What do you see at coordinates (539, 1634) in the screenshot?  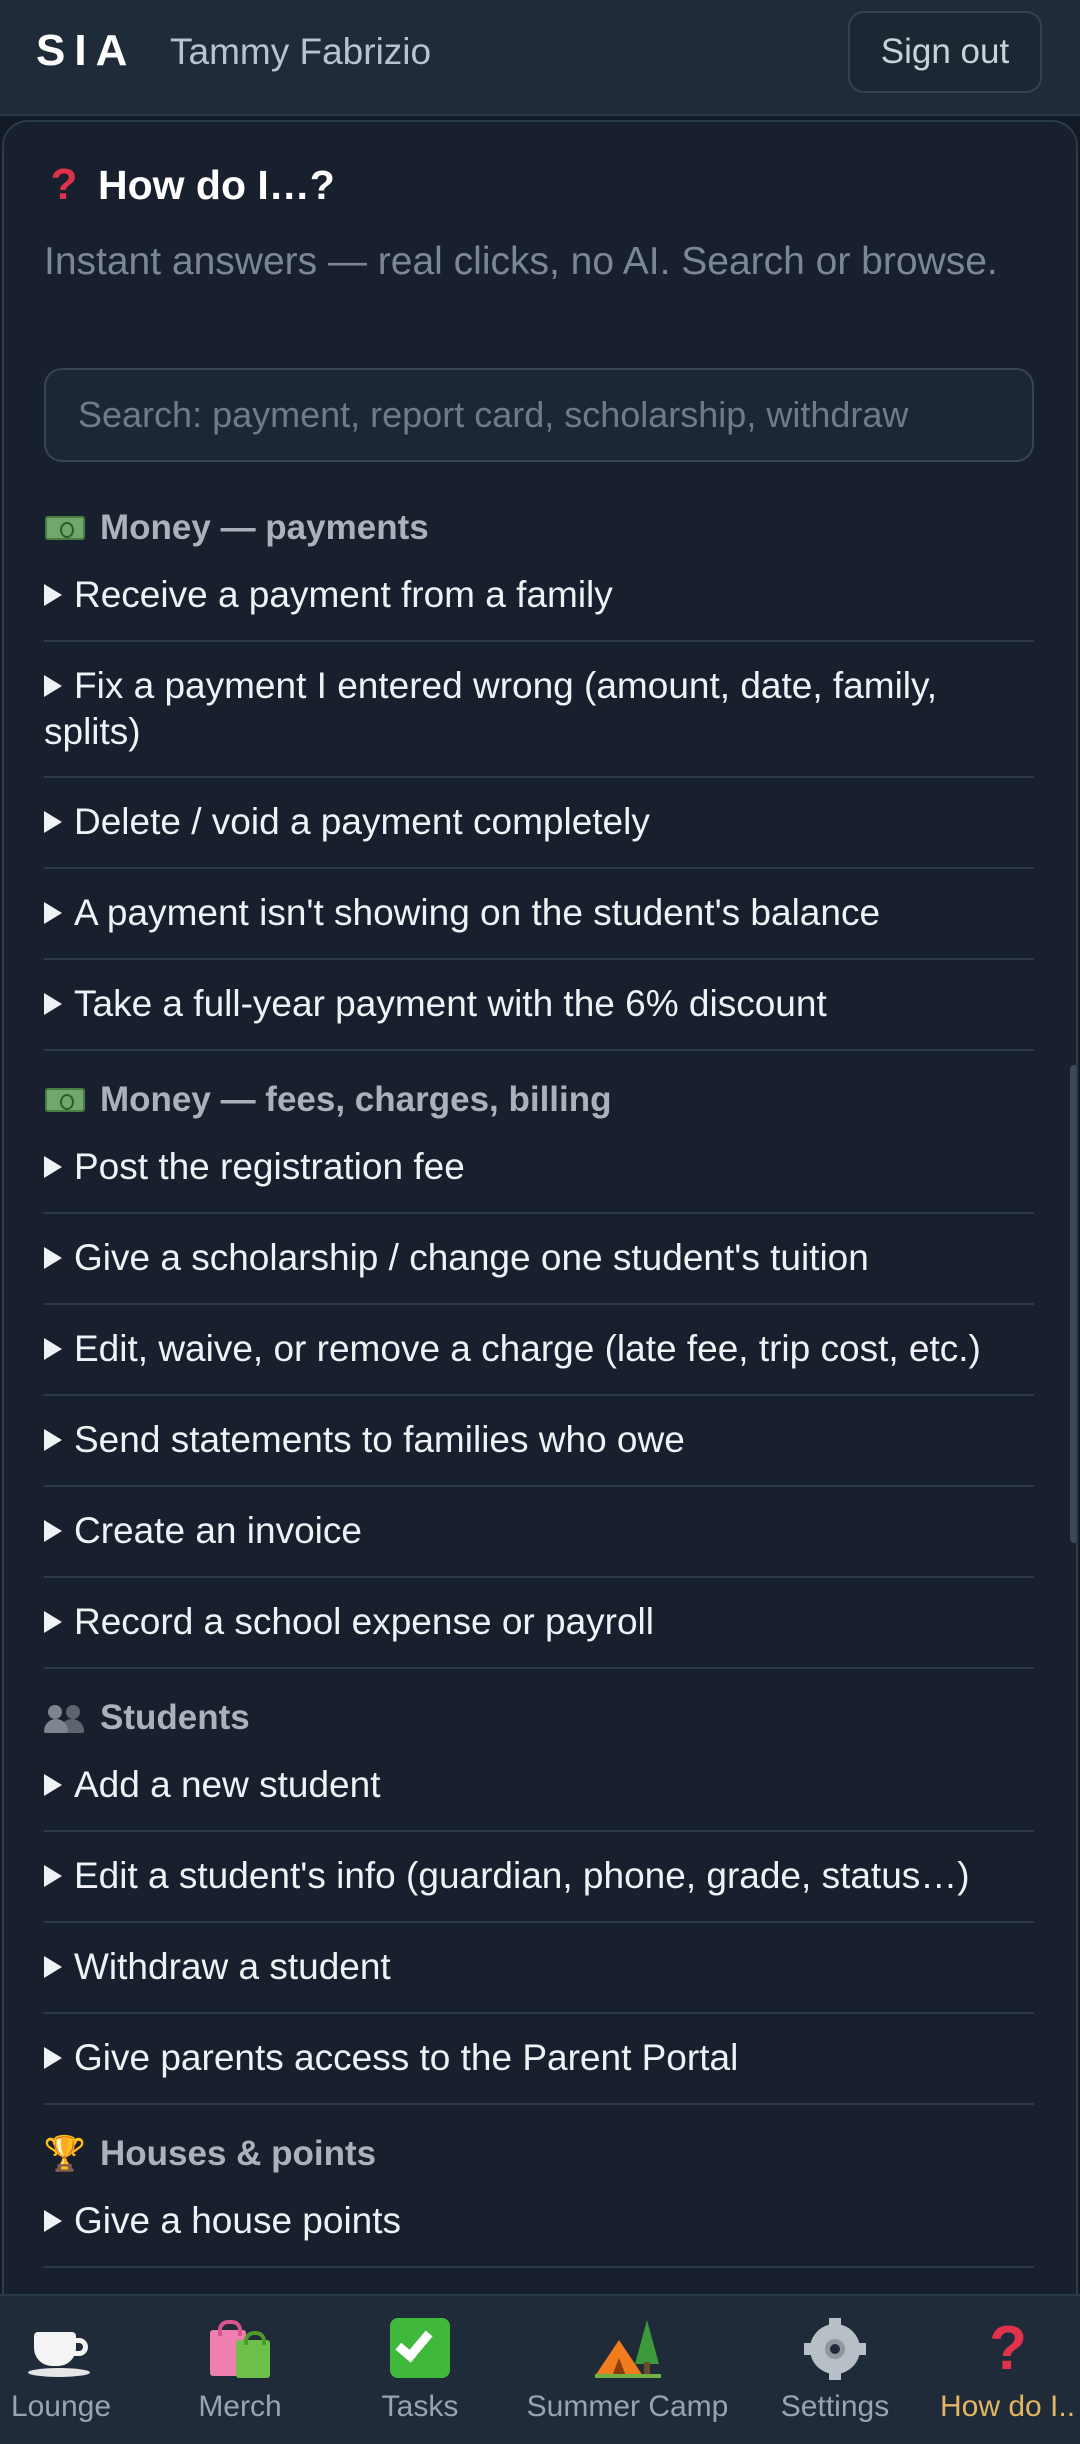 I see `help-item-record-expense: Record a school expense or payroll` at bounding box center [539, 1634].